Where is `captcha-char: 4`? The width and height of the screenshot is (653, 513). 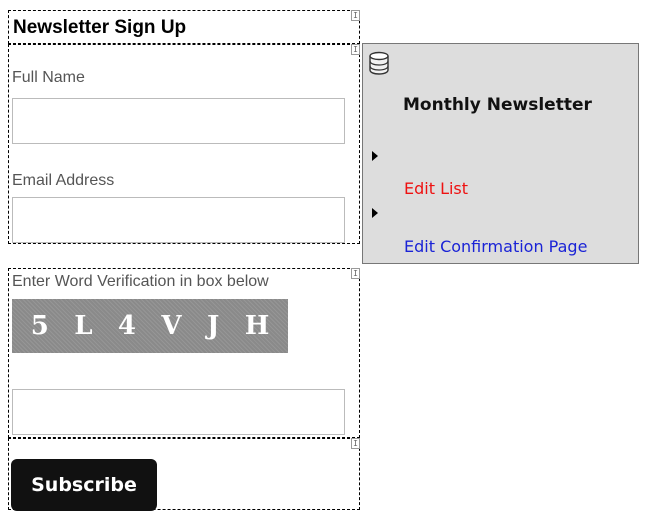 captcha-char: 4 is located at coordinates (126, 326).